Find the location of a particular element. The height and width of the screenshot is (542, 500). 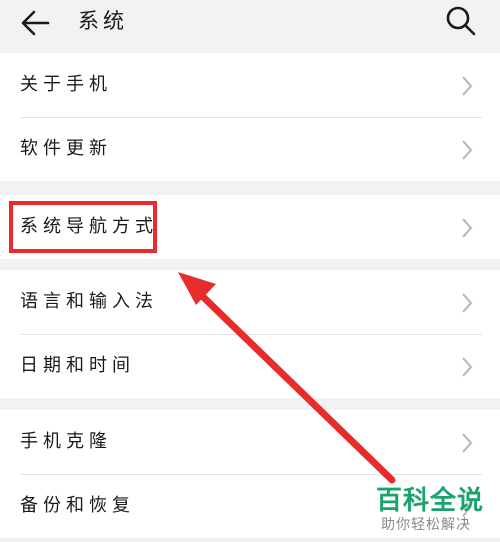

settings-item-label: 软件更新 is located at coordinates (66, 148).